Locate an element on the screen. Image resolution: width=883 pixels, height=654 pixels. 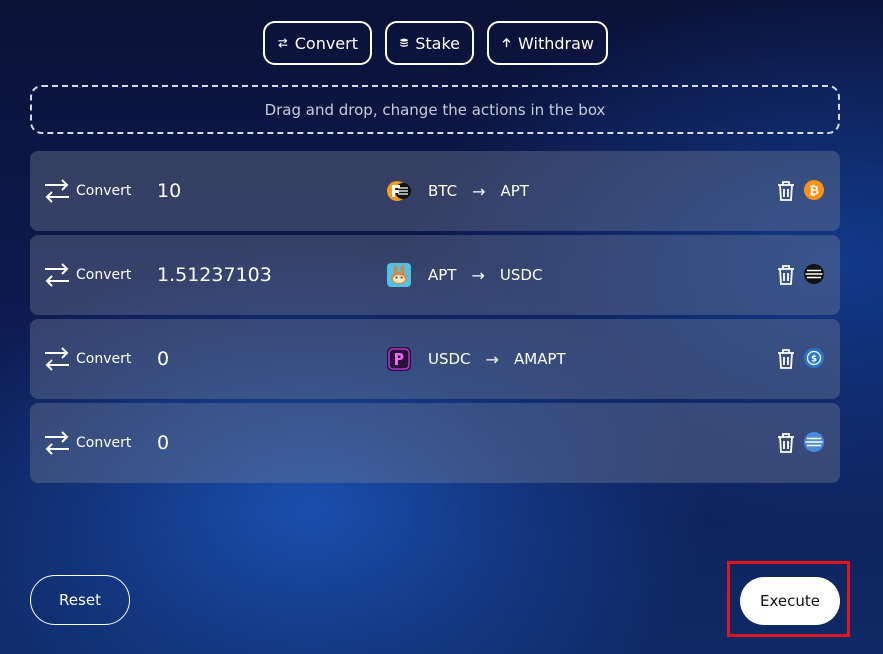
usdc-icon: $ is located at coordinates (814, 358).